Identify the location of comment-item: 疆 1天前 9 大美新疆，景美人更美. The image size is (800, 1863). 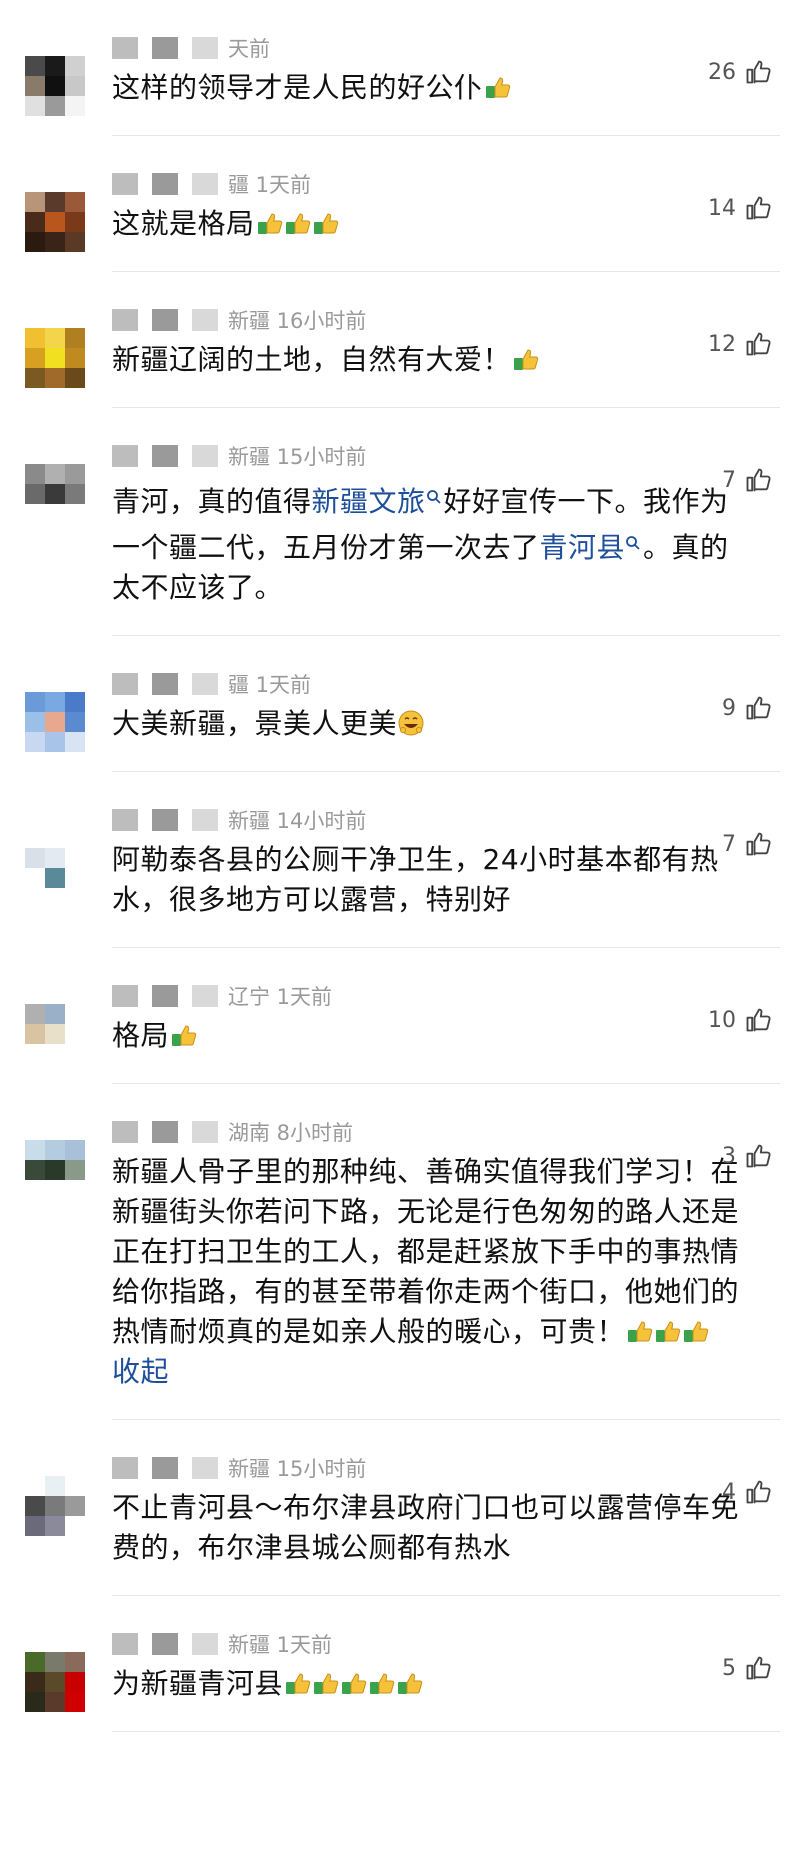
(400, 718).